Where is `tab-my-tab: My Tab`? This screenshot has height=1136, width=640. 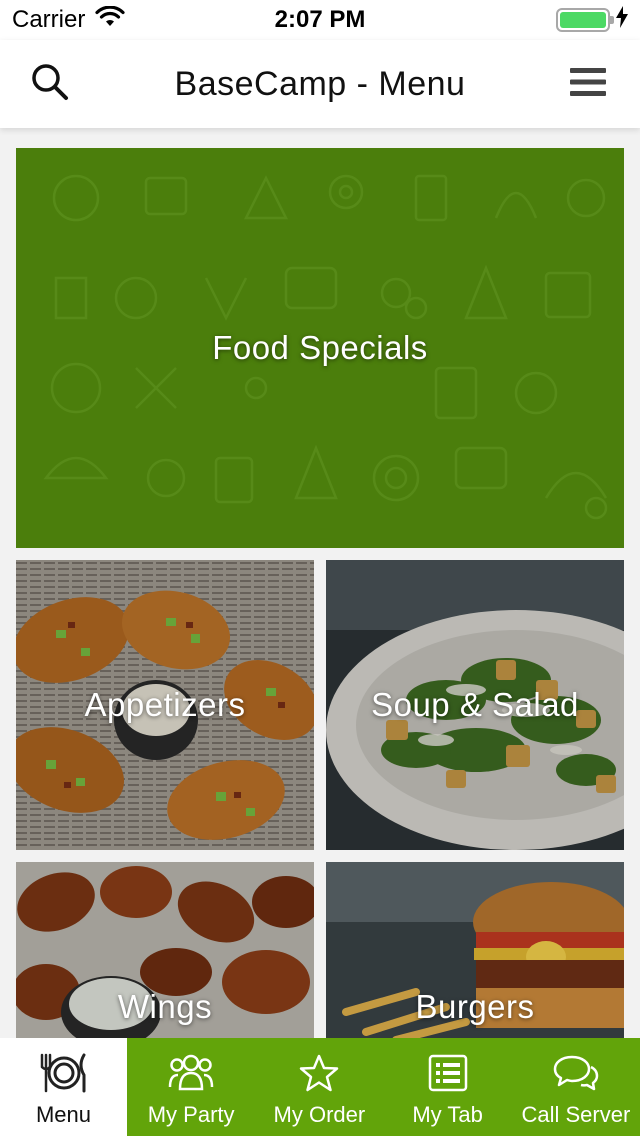
tab-my-tab: My Tab is located at coordinates (448, 1087).